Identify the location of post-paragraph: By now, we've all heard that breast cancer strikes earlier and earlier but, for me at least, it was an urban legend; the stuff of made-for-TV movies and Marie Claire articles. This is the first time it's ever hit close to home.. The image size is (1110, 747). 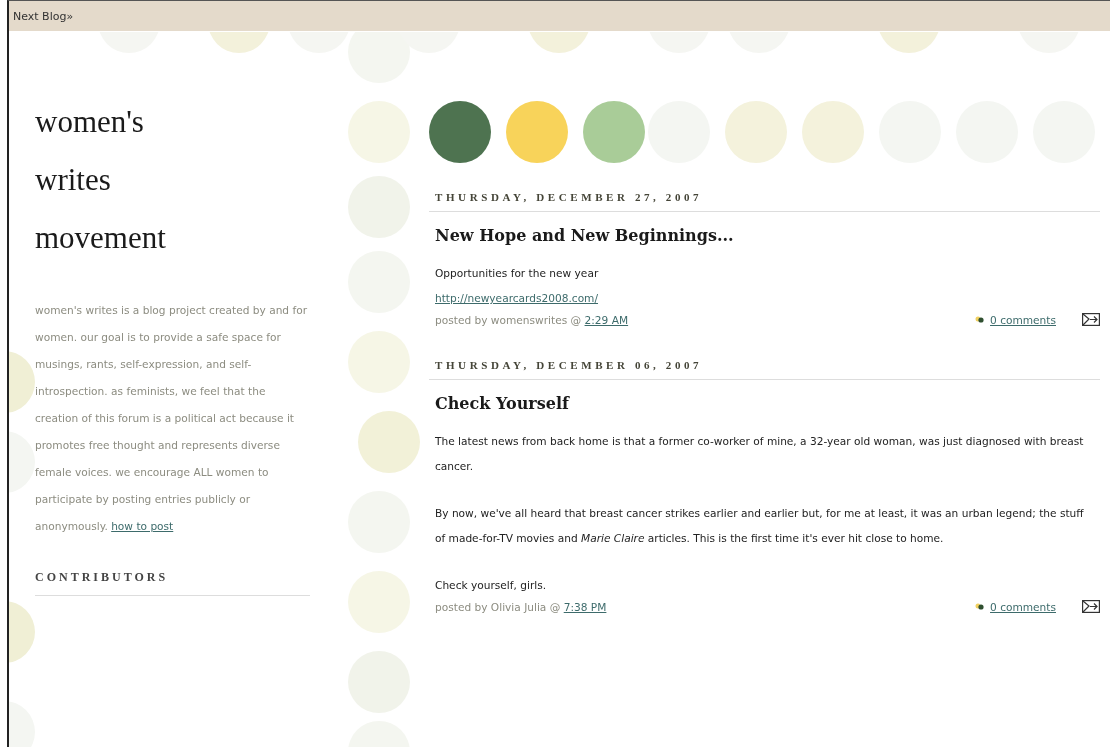
(760, 526).